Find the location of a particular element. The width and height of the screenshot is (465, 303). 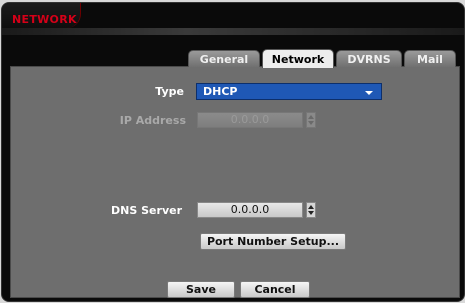

ip-address-stepper is located at coordinates (311, 120).